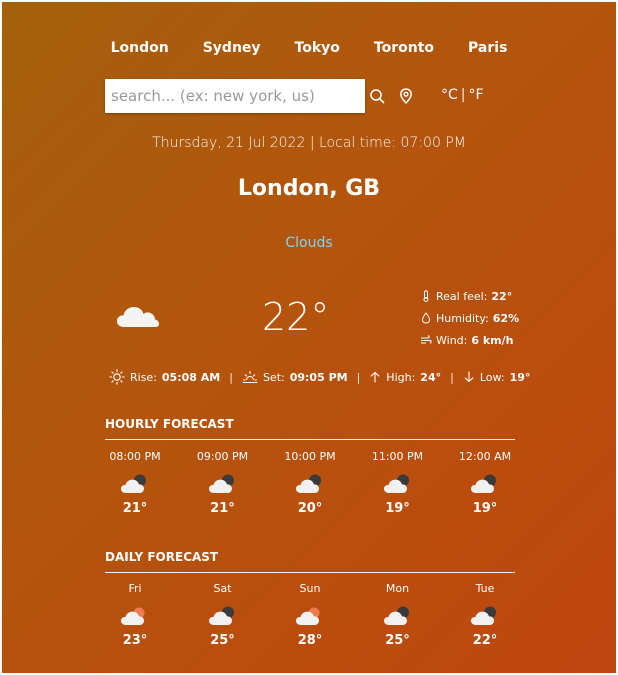 Image resolution: width=618 pixels, height=675 pixels. What do you see at coordinates (462, 296) in the screenshot?
I see `real-feel-label: Real feel:` at bounding box center [462, 296].